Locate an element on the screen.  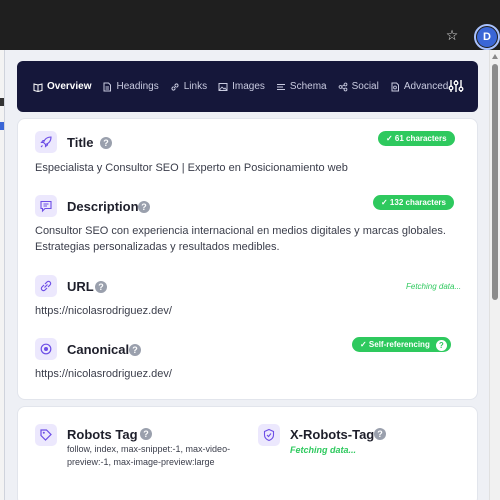
robots-tag-help-icon: ? is located at coordinates (146, 434).